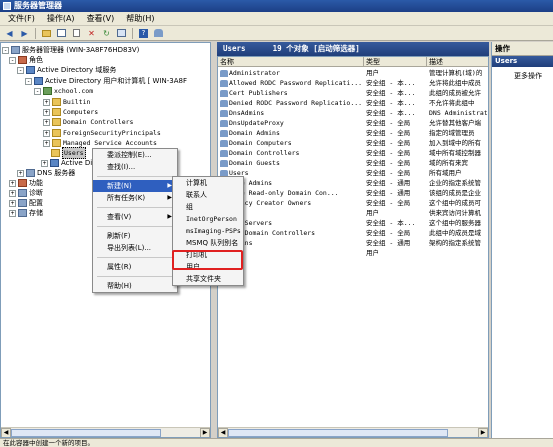  I want to click on list-item: DnsAdmins 安全组 - 本... DNS Administrato, so click(353, 113).